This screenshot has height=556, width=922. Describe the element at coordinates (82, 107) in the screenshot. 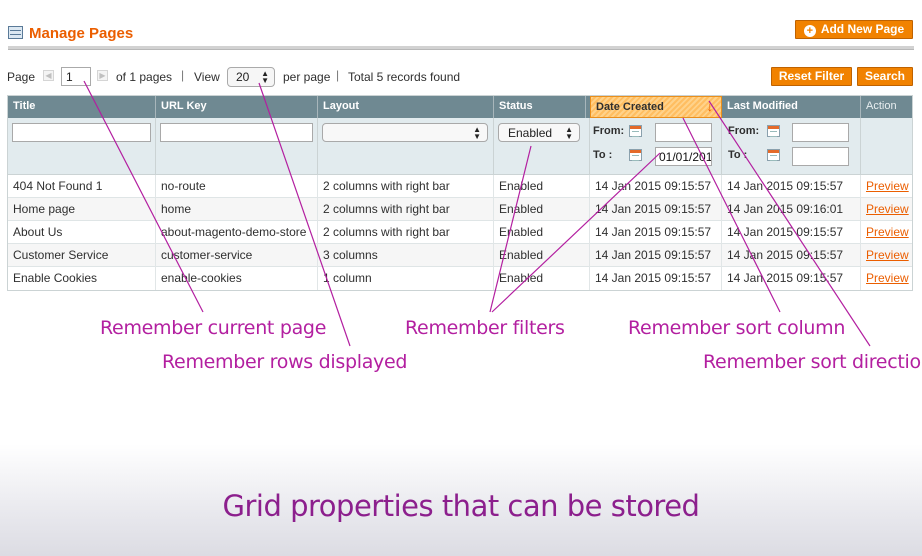

I see `column-title: Title` at that location.